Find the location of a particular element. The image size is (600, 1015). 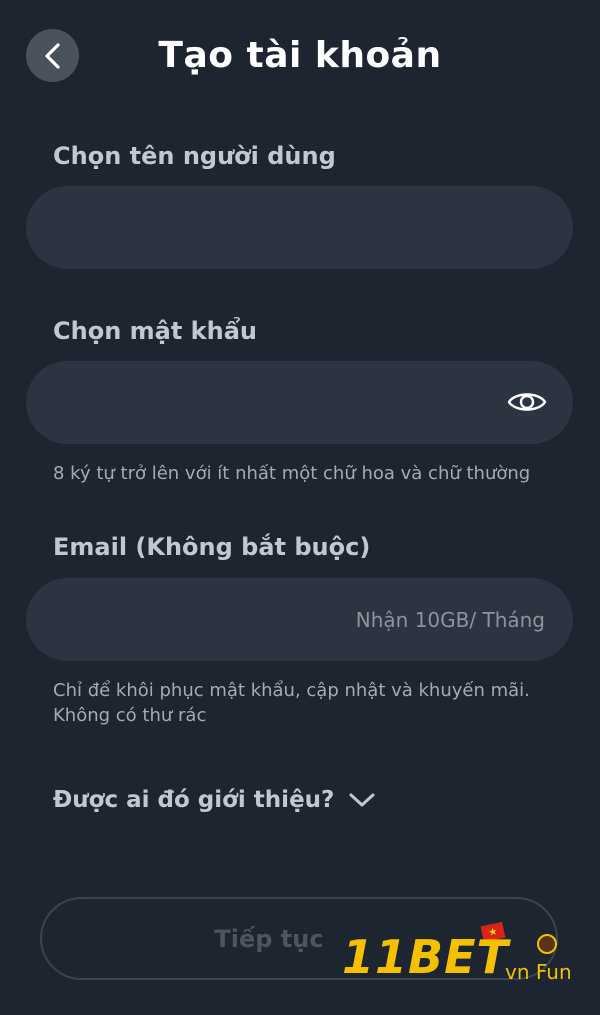

email-label: Email (Không bắt buộc) is located at coordinates (212, 547).